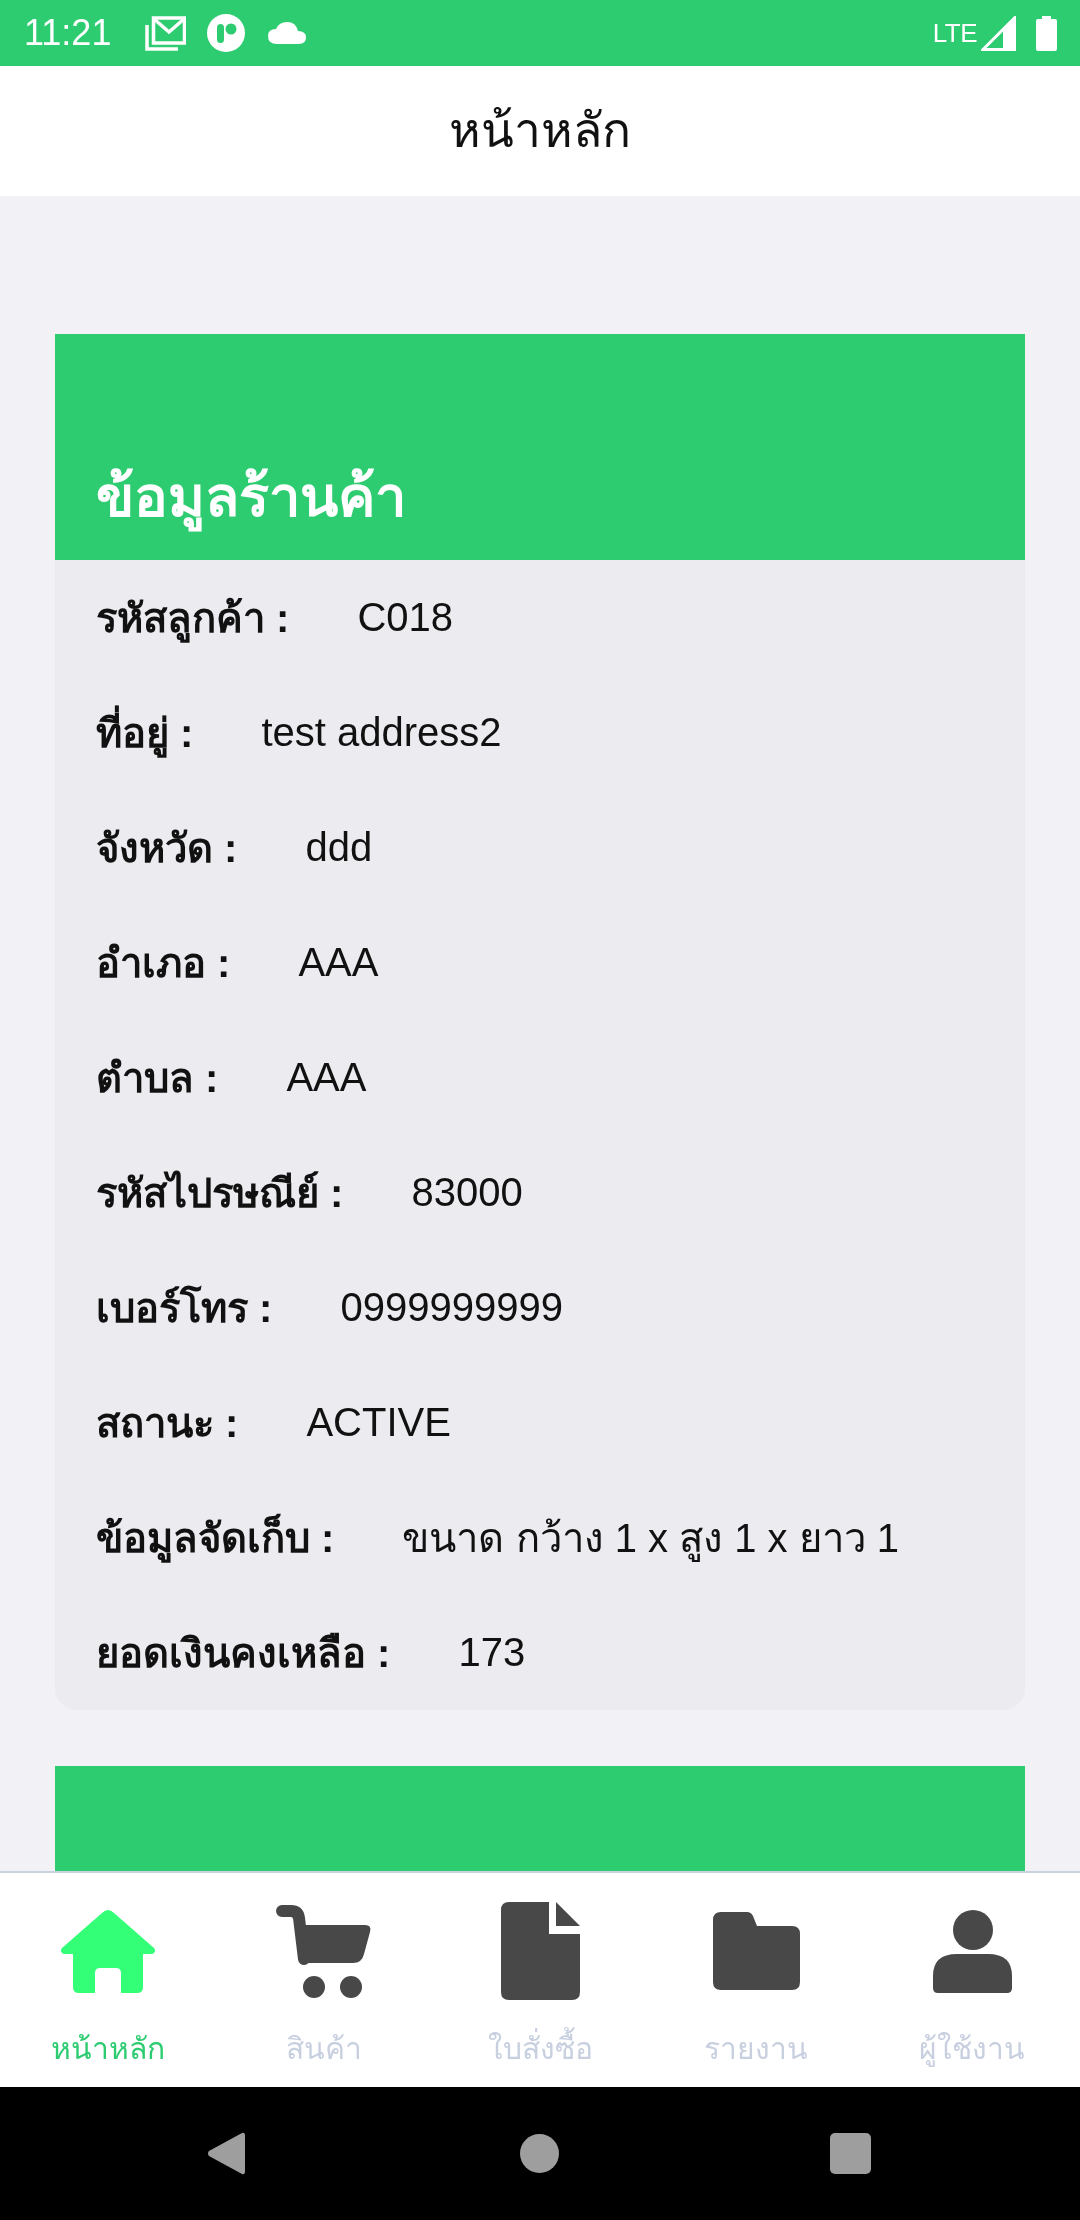 This screenshot has height=2220, width=1080. Describe the element at coordinates (540, 130) in the screenshot. I see `page-title: หน้าหลัก` at that location.